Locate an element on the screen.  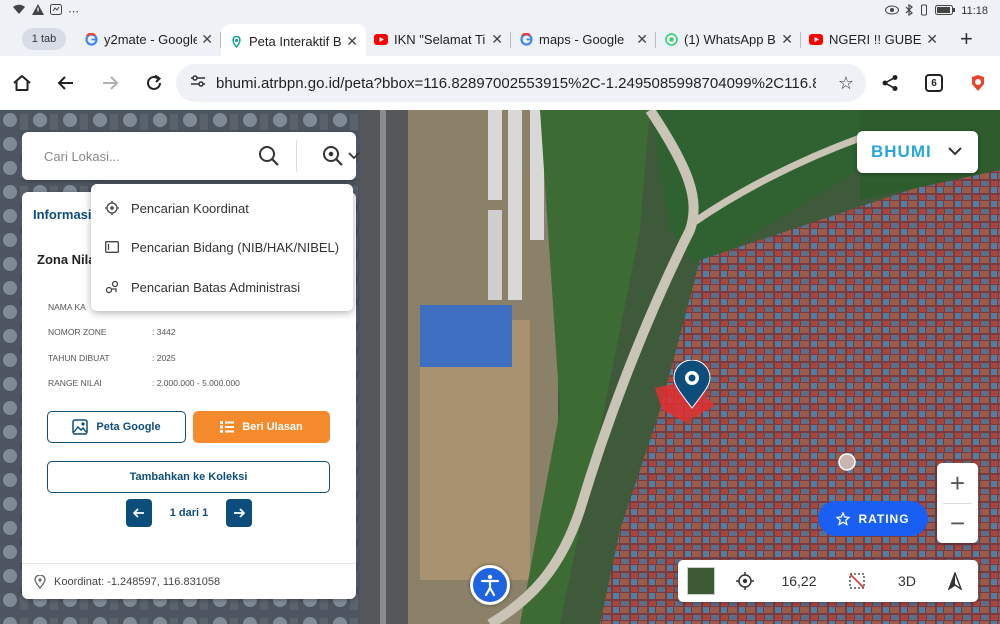
bhumi-icon is located at coordinates (236, 41).